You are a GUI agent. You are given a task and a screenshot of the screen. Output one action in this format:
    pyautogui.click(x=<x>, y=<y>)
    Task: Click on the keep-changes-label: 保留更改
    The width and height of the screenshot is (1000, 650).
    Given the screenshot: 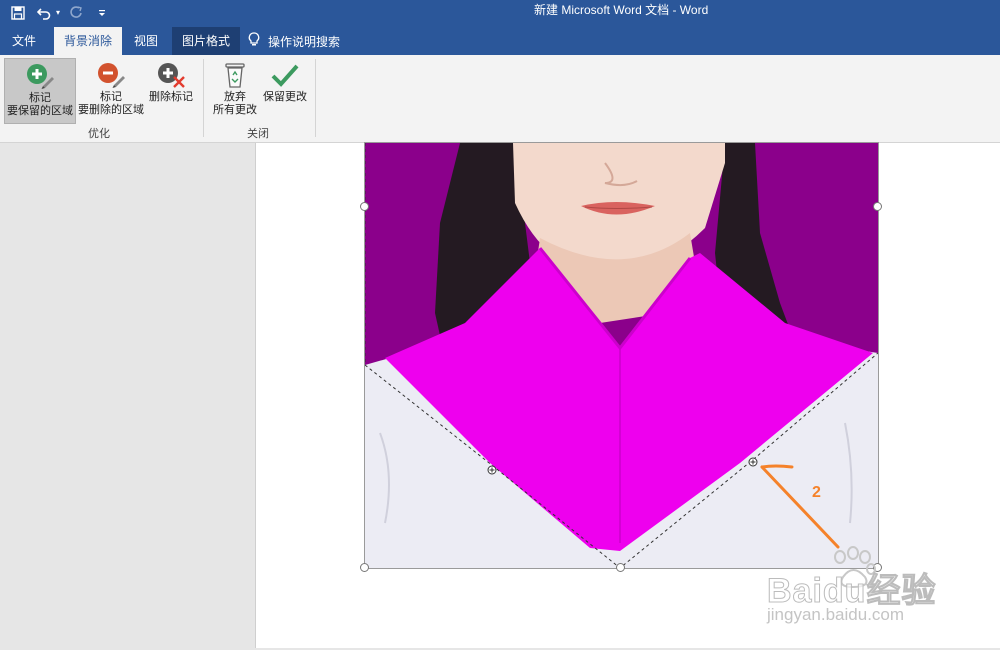 What is the action you would take?
    pyautogui.click(x=285, y=97)
    